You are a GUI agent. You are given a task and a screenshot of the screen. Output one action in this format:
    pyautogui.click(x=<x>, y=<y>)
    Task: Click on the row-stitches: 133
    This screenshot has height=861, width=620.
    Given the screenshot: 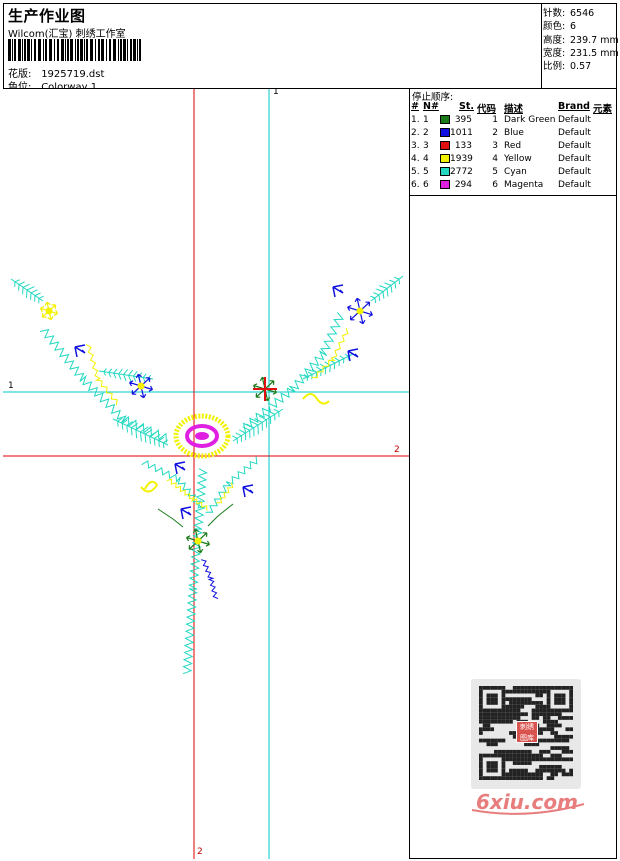 What is the action you would take?
    pyautogui.click(x=463, y=146)
    